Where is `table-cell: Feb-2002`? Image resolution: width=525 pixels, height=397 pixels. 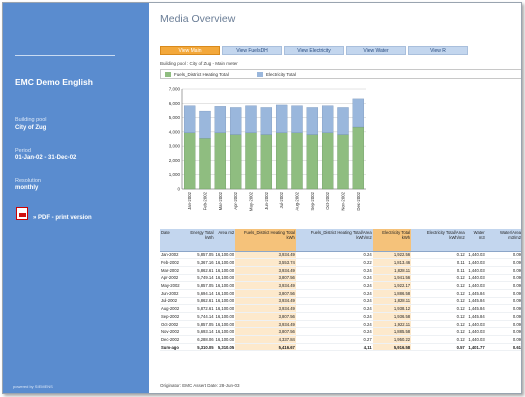 table-cell: Feb-2002 is located at coordinates (170, 262).